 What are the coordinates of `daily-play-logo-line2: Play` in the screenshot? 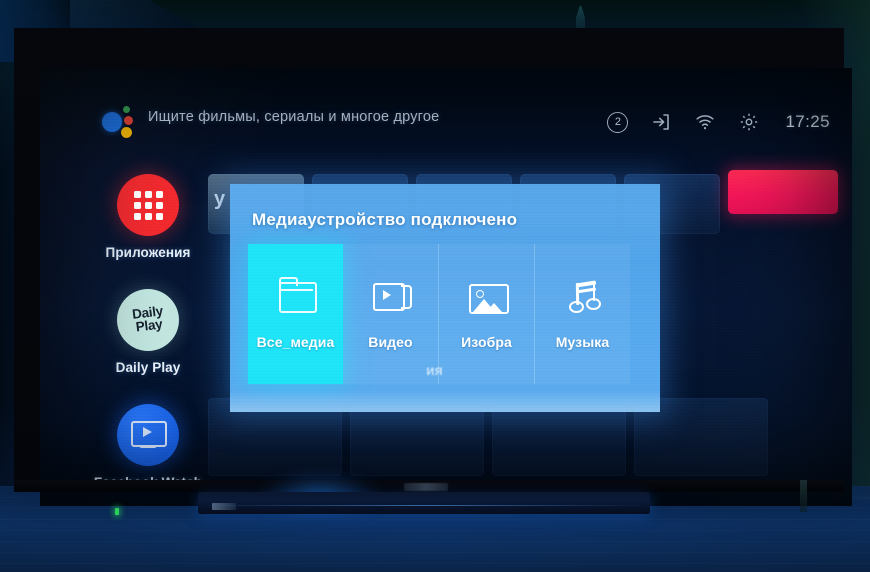 It's located at (148, 325).